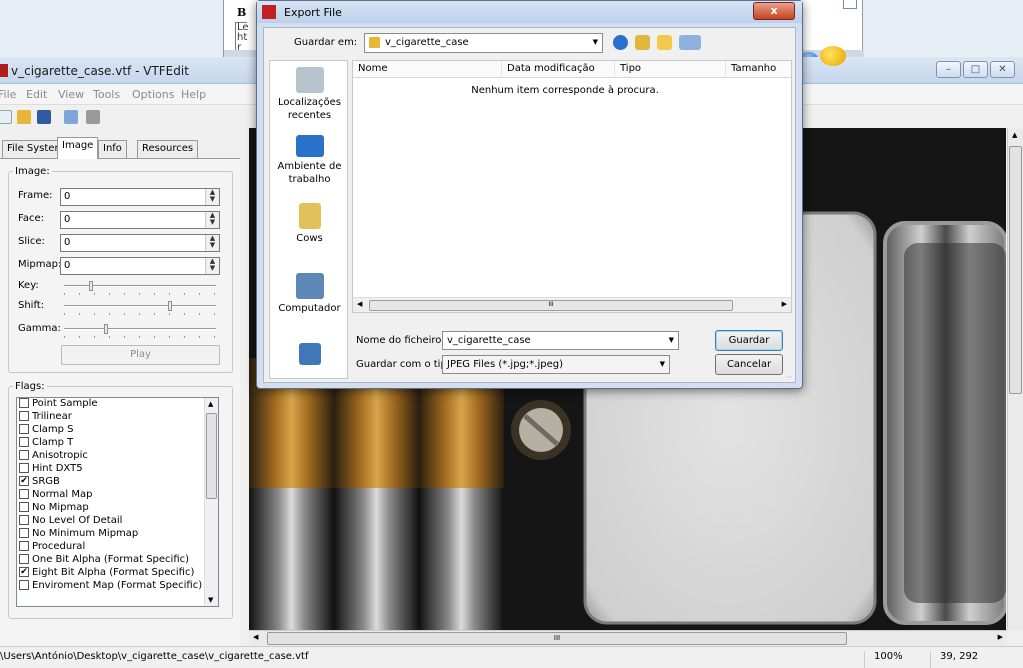 Image resolution: width=1023 pixels, height=668 pixels. Describe the element at coordinates (46, 443) in the screenshot. I see `flag-item: Clamp T` at that location.